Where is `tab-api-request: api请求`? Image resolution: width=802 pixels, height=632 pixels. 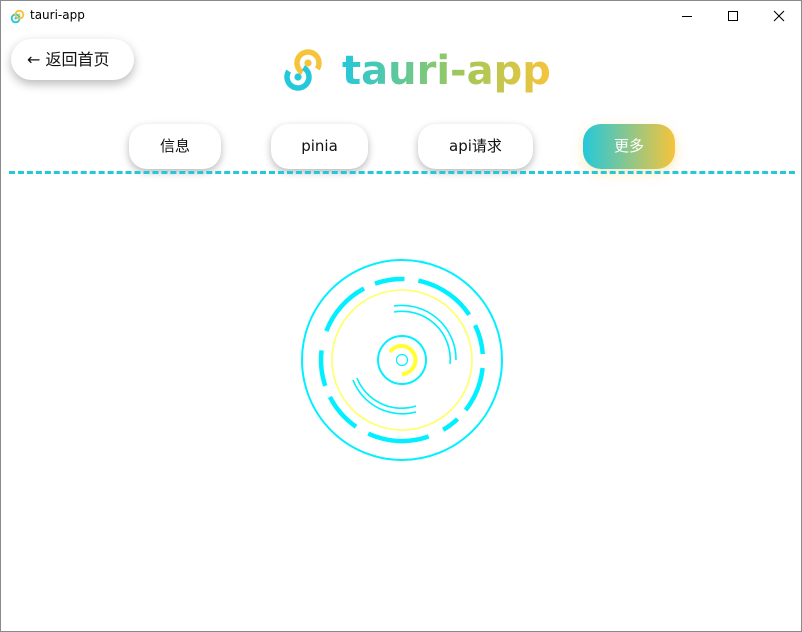
tab-api-request: api请求 is located at coordinates (475, 146).